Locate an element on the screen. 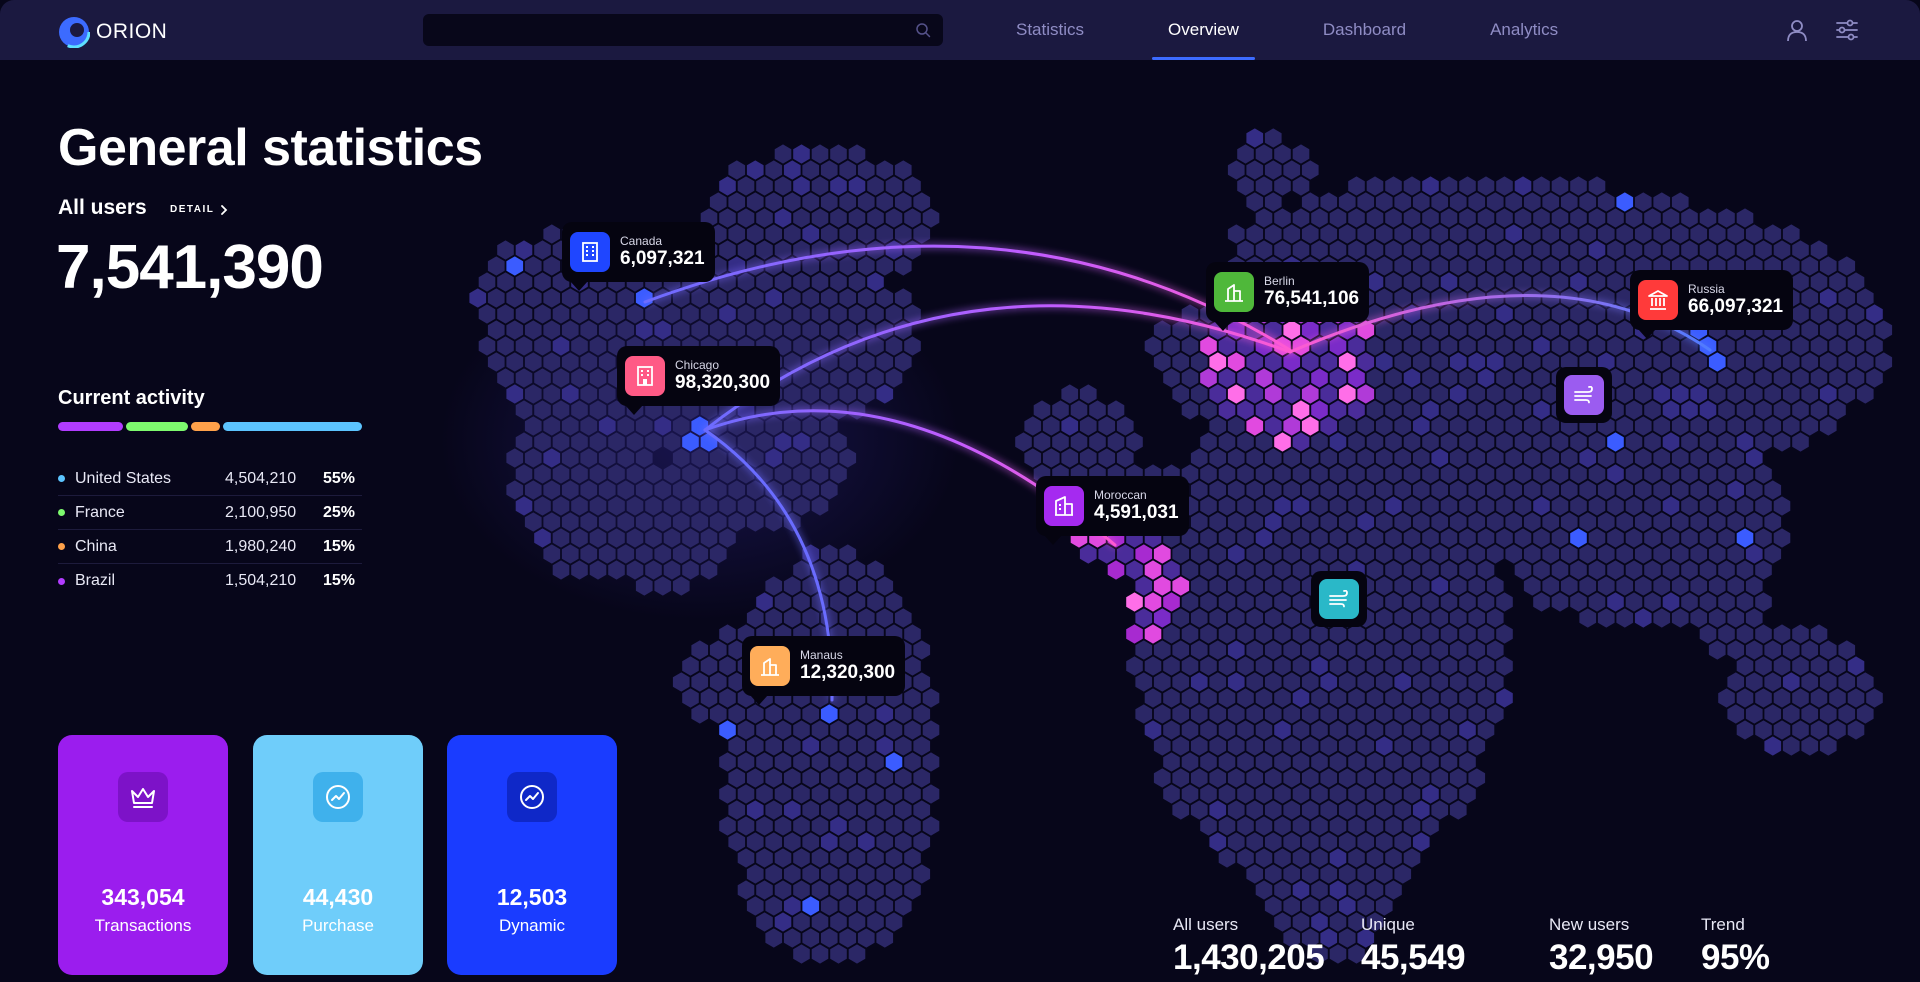 The image size is (1920, 982). city-label-russia: Russia 66,097,321 is located at coordinates (1712, 304).